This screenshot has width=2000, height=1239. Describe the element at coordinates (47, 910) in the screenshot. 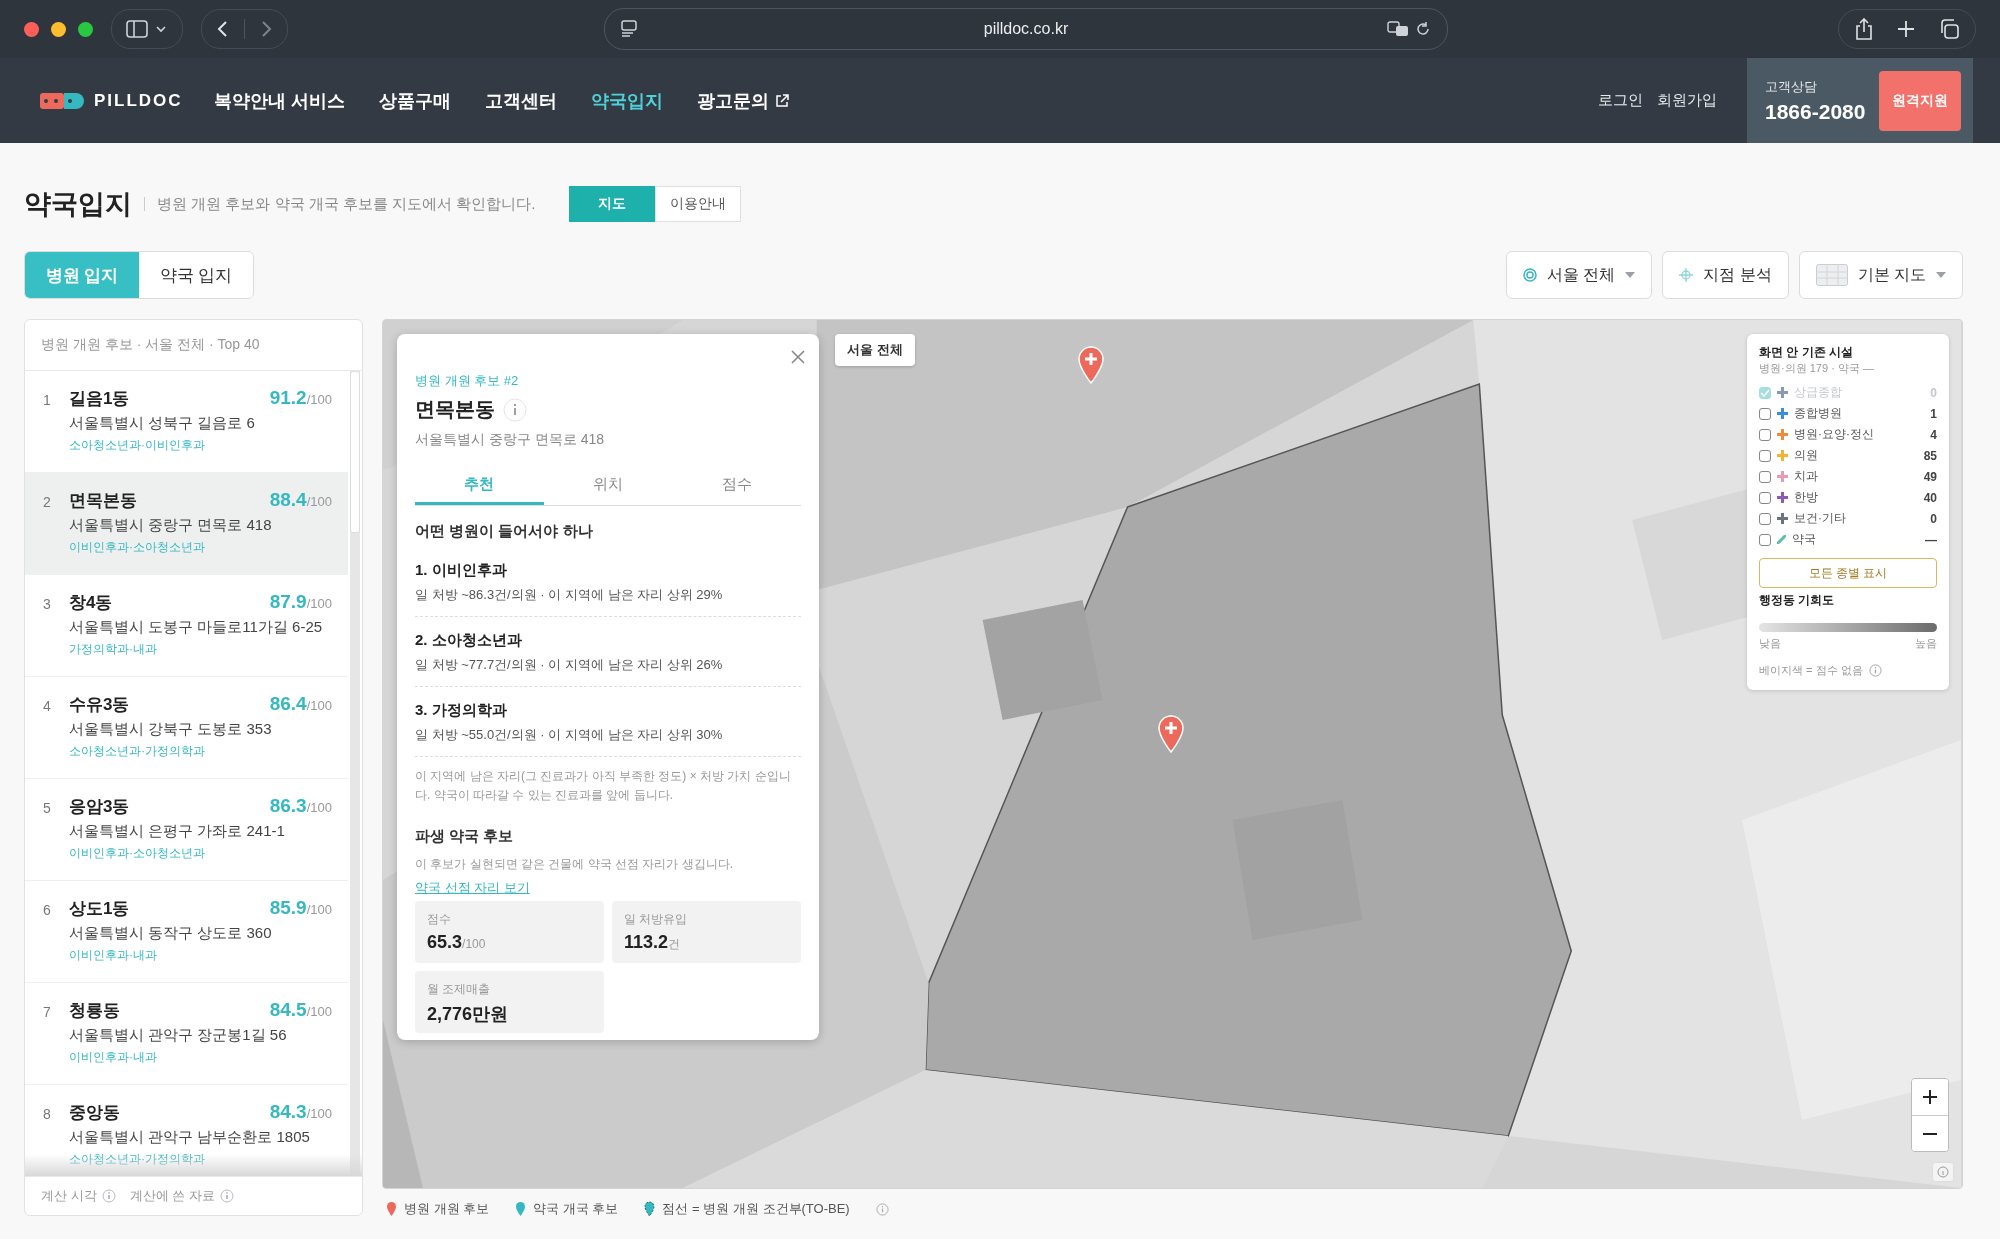

I see `rank-number: 6` at that location.